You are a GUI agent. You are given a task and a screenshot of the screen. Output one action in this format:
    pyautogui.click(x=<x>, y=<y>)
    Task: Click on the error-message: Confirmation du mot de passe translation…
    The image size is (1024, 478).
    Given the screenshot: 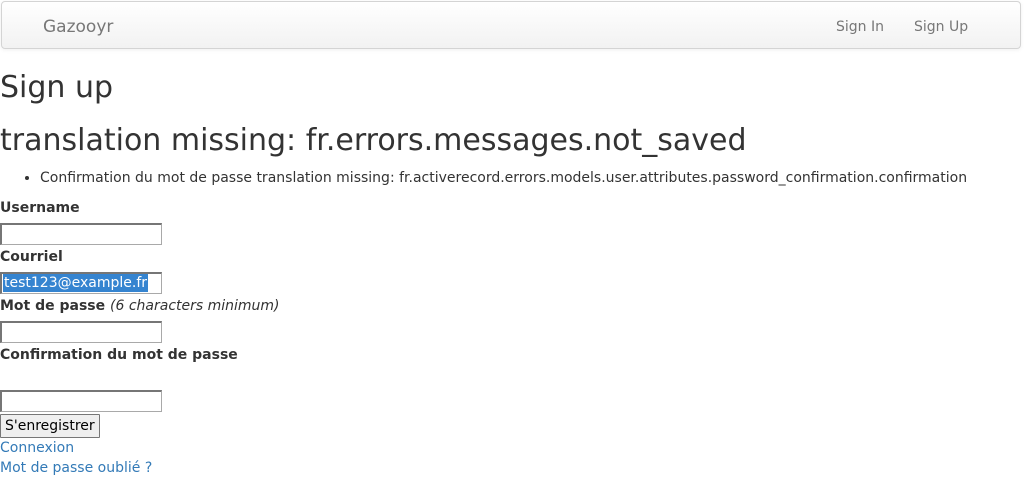 What is the action you would take?
    pyautogui.click(x=503, y=178)
    